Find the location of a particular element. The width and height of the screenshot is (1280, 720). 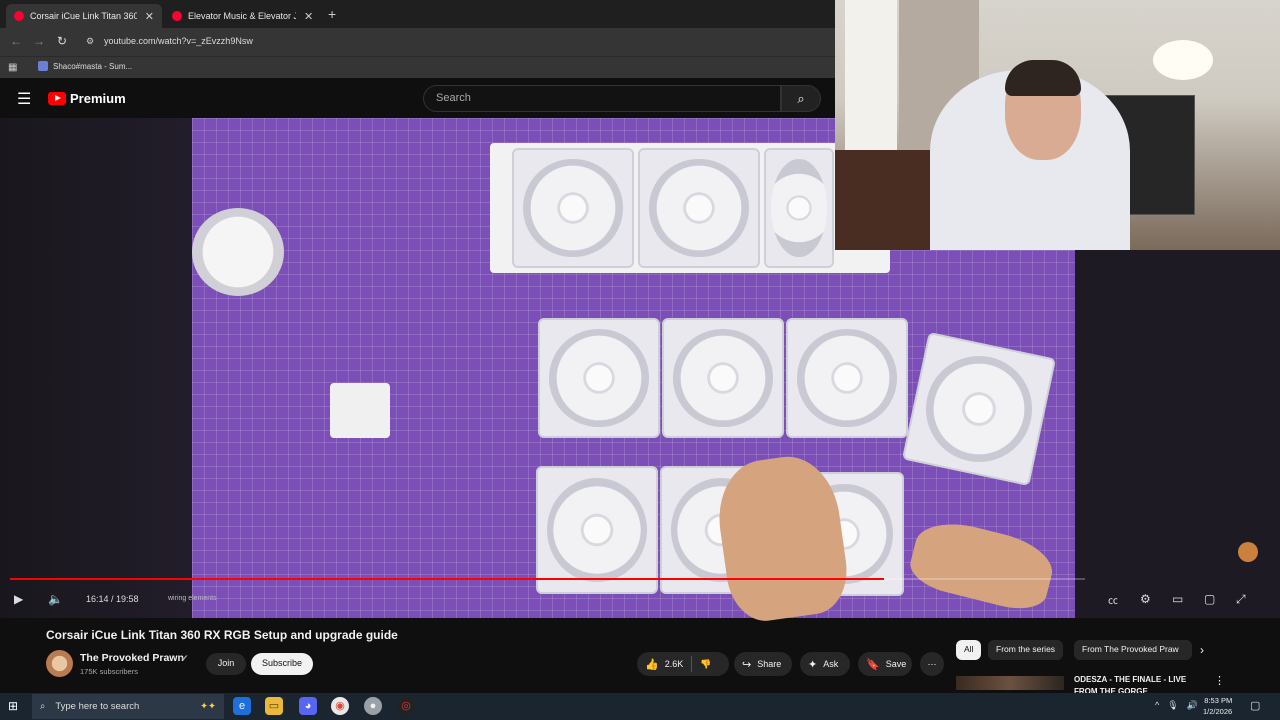

logo-text: Premium is located at coordinates (98, 98).